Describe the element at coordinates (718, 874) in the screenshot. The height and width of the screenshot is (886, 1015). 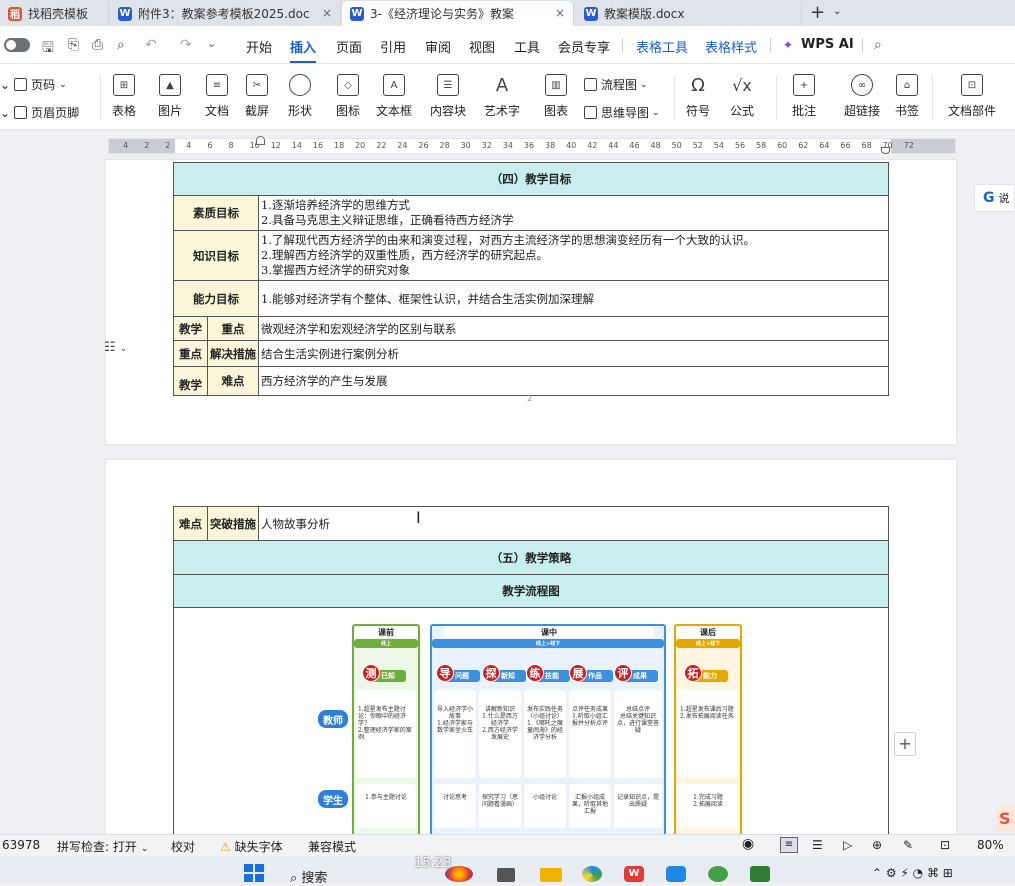
I see `wechat-icon` at that location.